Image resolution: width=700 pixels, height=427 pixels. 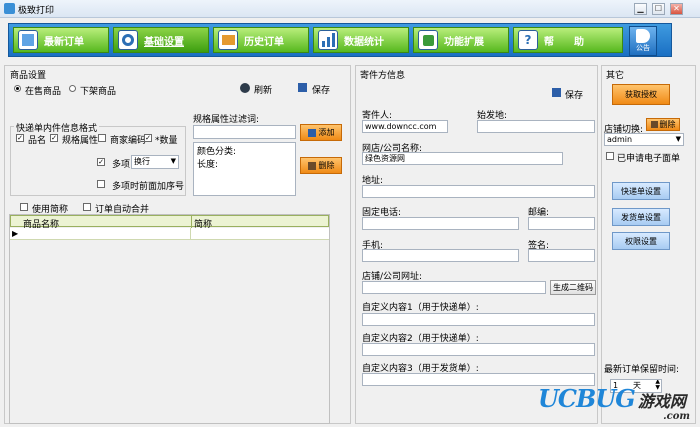 I want to click on nav-basic-settings: 基础设置, so click(x=161, y=40).